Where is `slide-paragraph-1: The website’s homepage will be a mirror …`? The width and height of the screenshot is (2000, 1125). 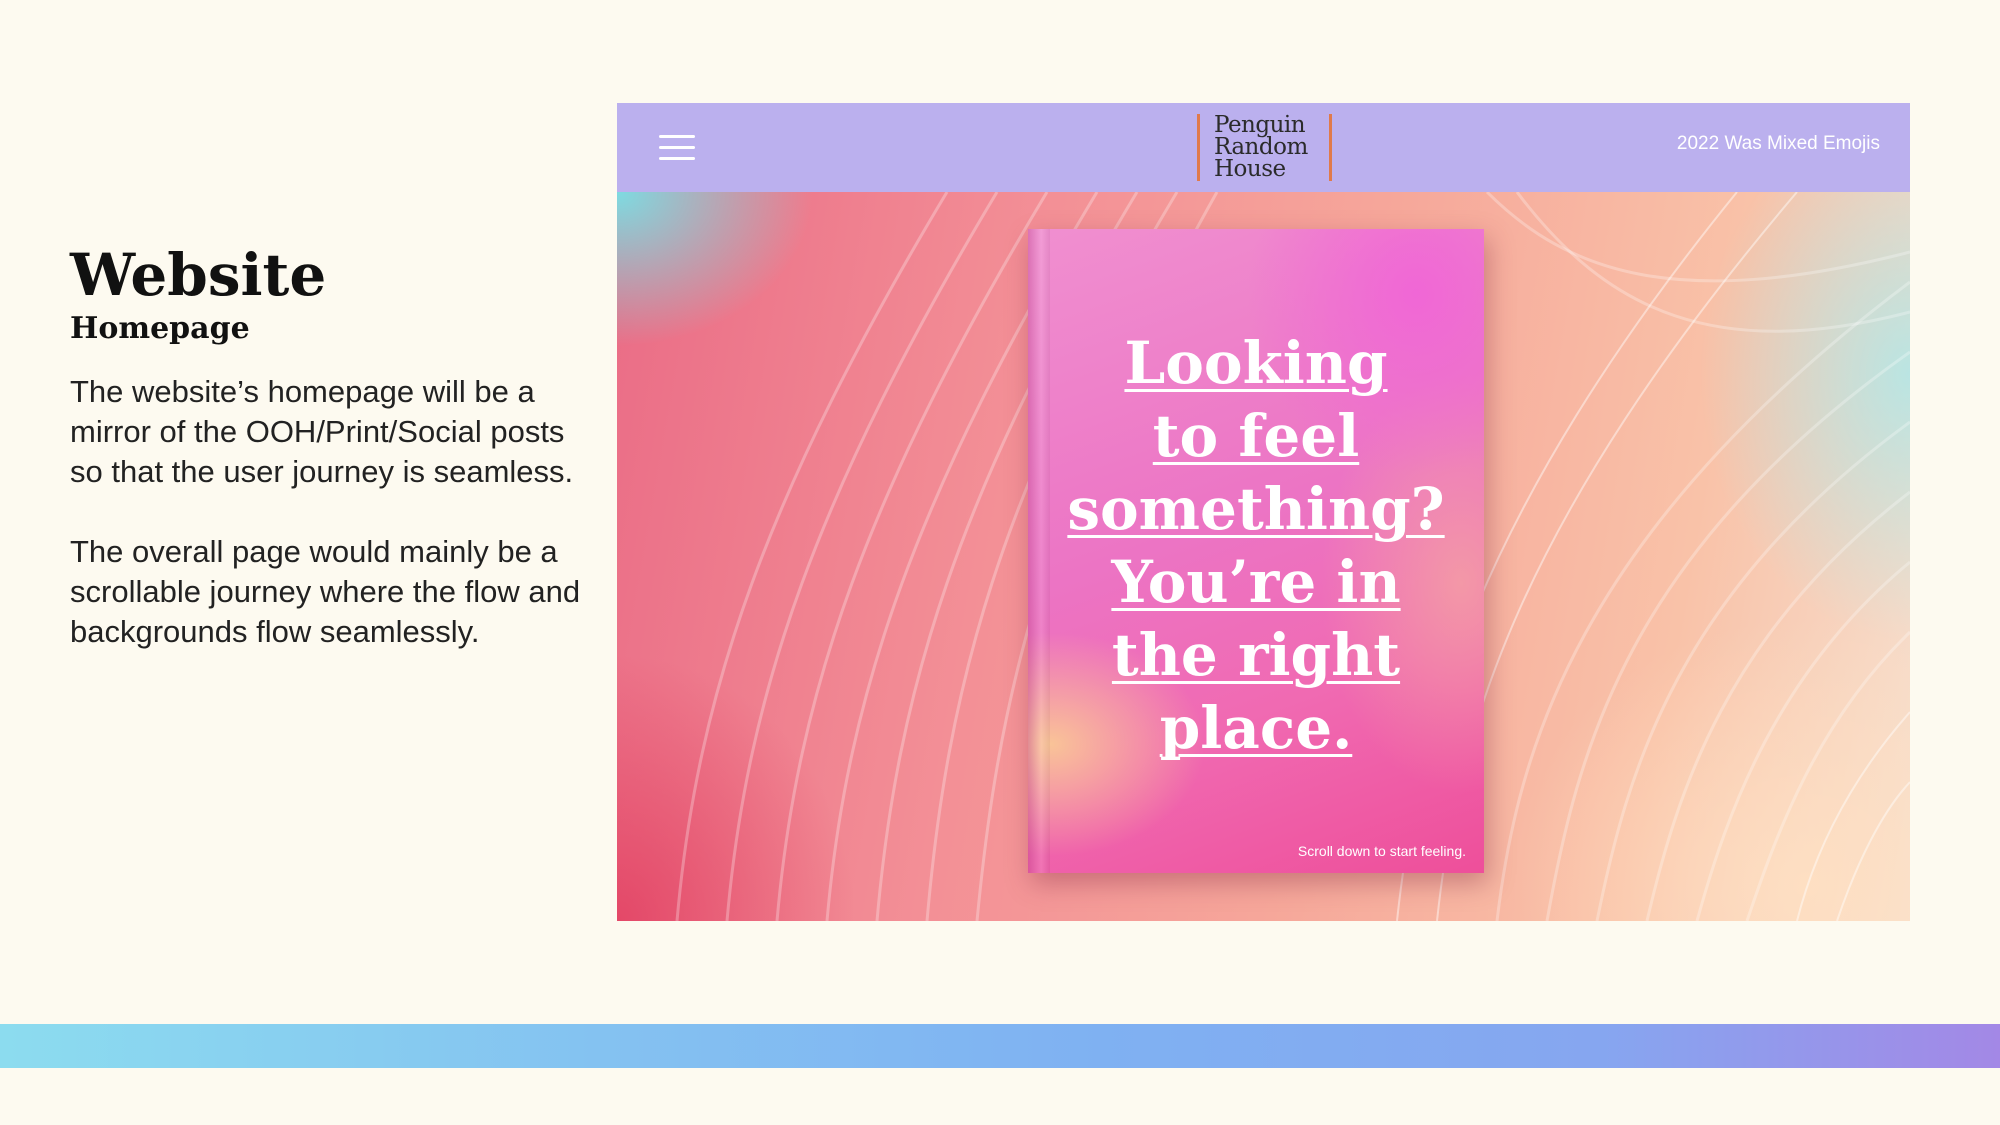 slide-paragraph-1: The website’s homepage will be a mirror … is located at coordinates (322, 431).